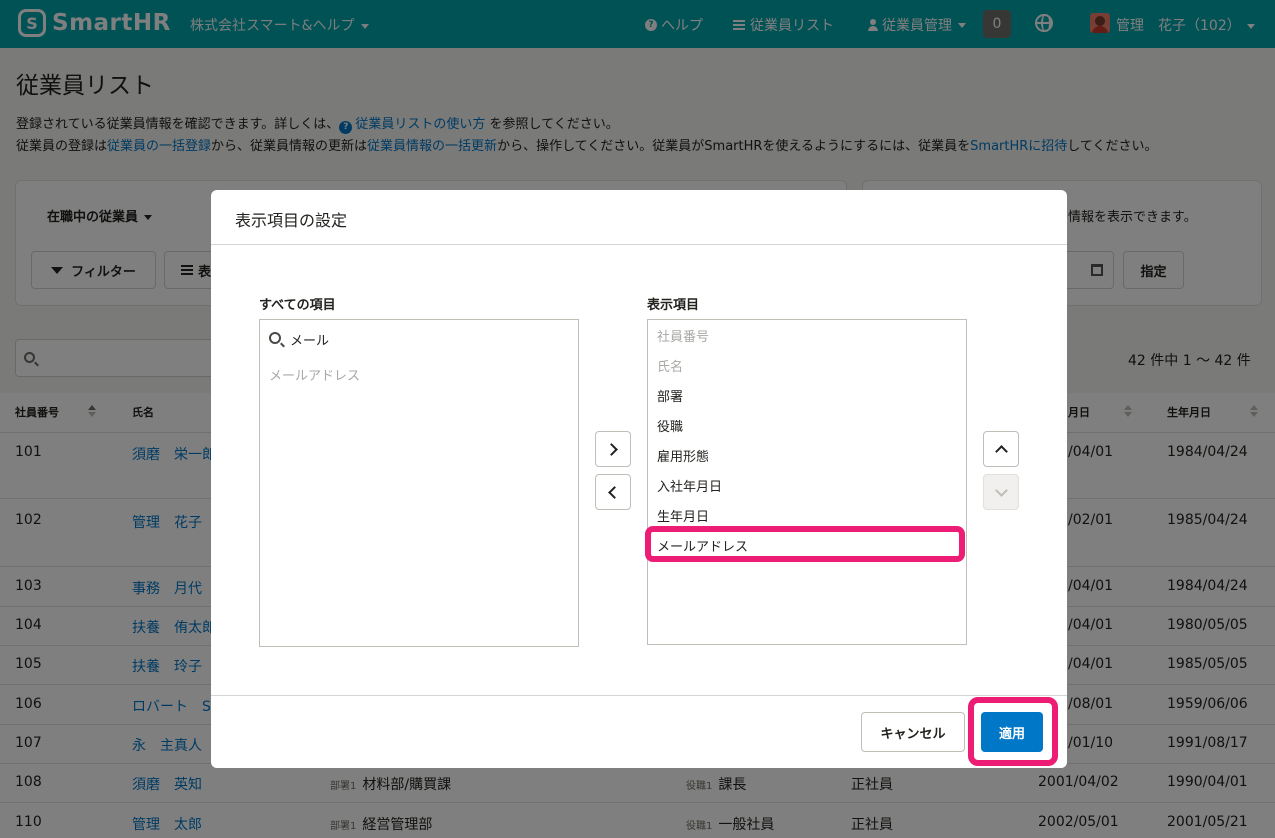 The width and height of the screenshot is (1275, 838). What do you see at coordinates (913, 732) in the screenshot?
I see `cancel-button: キャンセル` at bounding box center [913, 732].